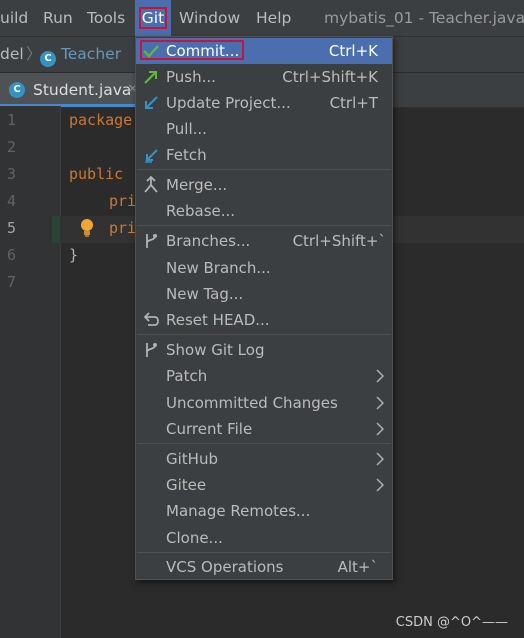 Image resolution: width=524 pixels, height=638 pixels. What do you see at coordinates (264, 241) in the screenshot?
I see `menu-item-branches: Branches... Ctrl+Shift+`` at bounding box center [264, 241].